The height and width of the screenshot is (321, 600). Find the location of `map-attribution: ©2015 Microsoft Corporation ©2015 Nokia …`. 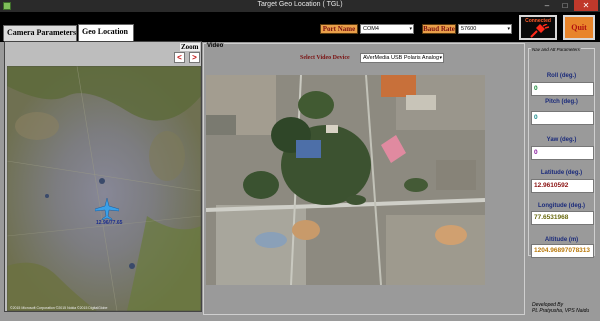

map-attribution: ©2015 Microsoft Corporation ©2015 Nokia … is located at coordinates (59, 308).